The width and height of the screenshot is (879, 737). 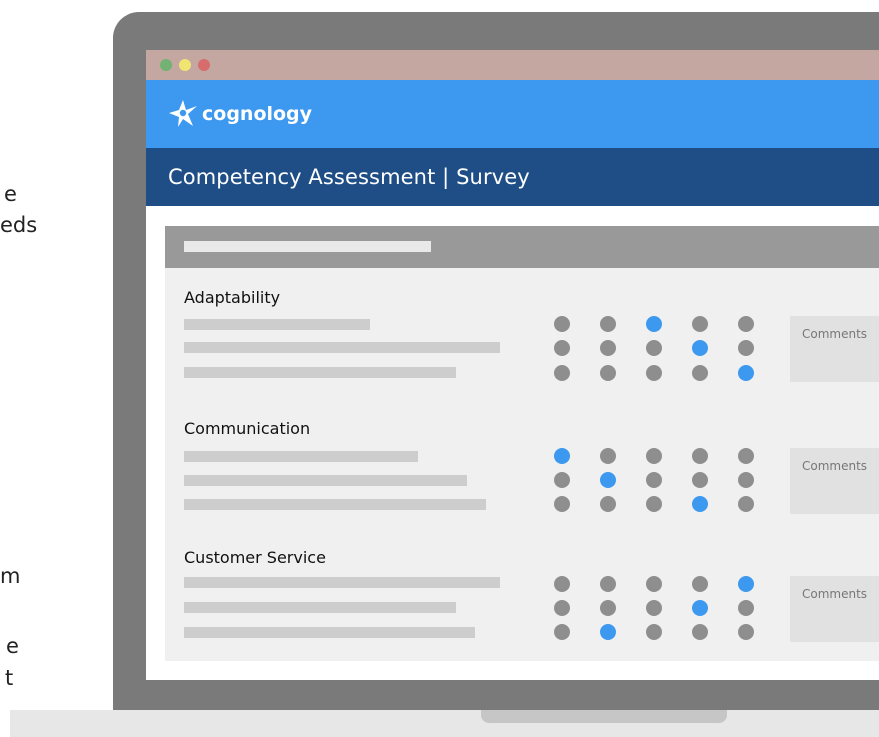 What do you see at coordinates (444, 723) in the screenshot?
I see `laptop-base` at bounding box center [444, 723].